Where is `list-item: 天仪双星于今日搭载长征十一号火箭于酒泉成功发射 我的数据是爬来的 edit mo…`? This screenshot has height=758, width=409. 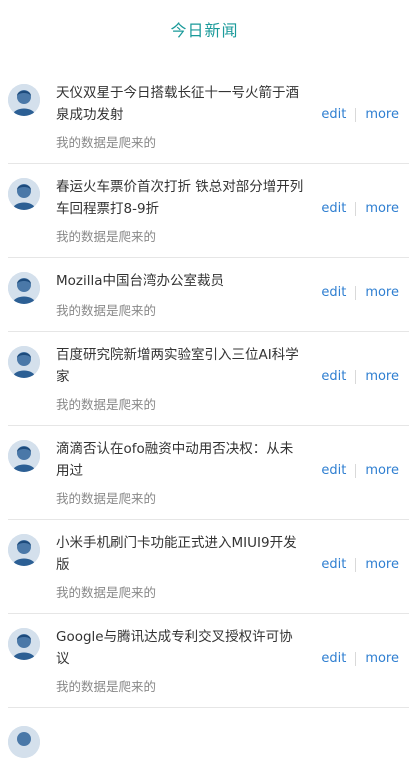
list-item: 天仪双星于今日搭载长征十一号火箭于酒泉成功发射 我的数据是爬来的 edit mo… is located at coordinates (208, 117).